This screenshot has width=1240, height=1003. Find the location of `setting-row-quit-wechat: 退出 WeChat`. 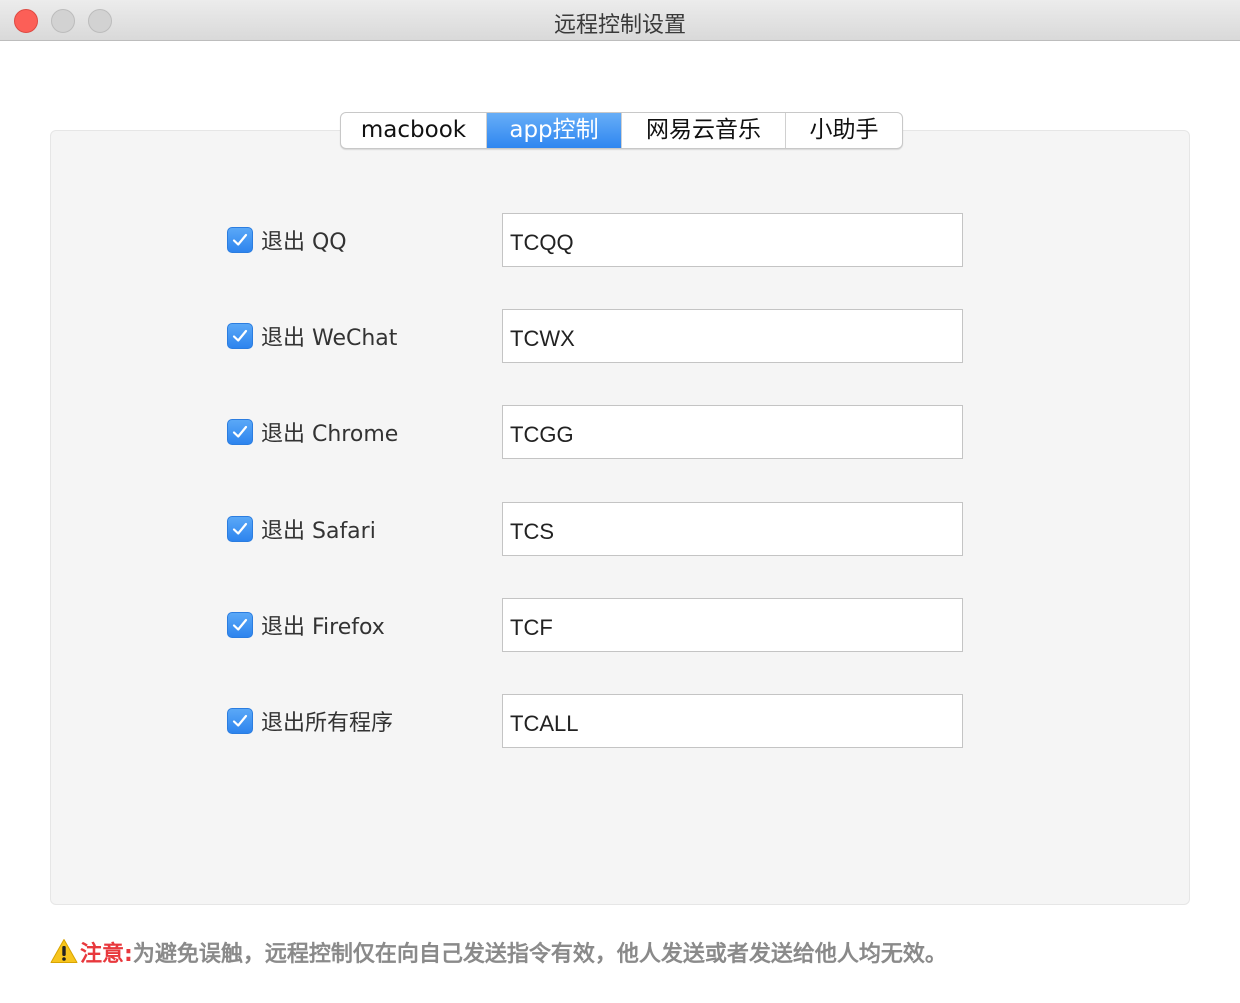

setting-row-quit-wechat: 退出 WeChat is located at coordinates (597, 336).